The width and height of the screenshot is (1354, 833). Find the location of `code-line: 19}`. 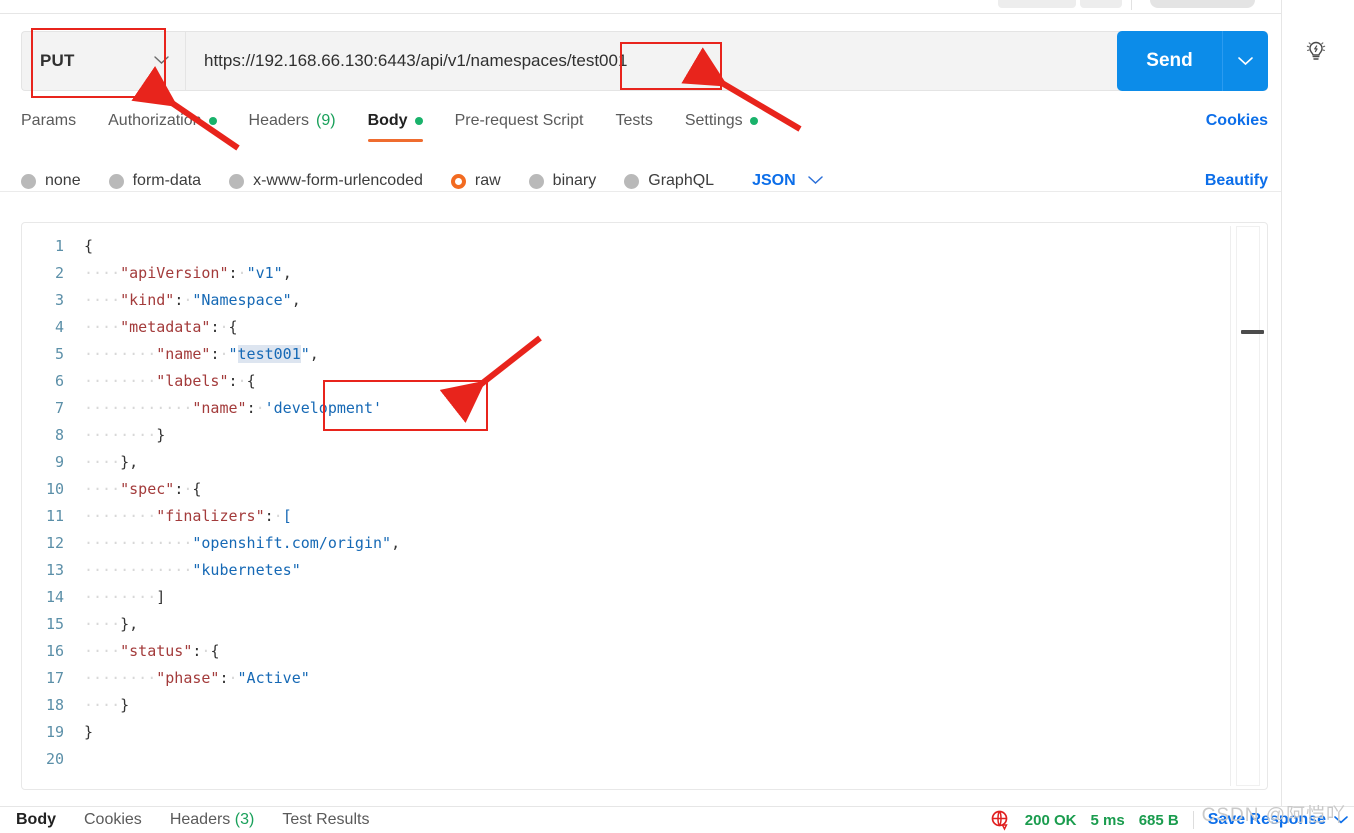

code-line: 19} is located at coordinates (625, 732).